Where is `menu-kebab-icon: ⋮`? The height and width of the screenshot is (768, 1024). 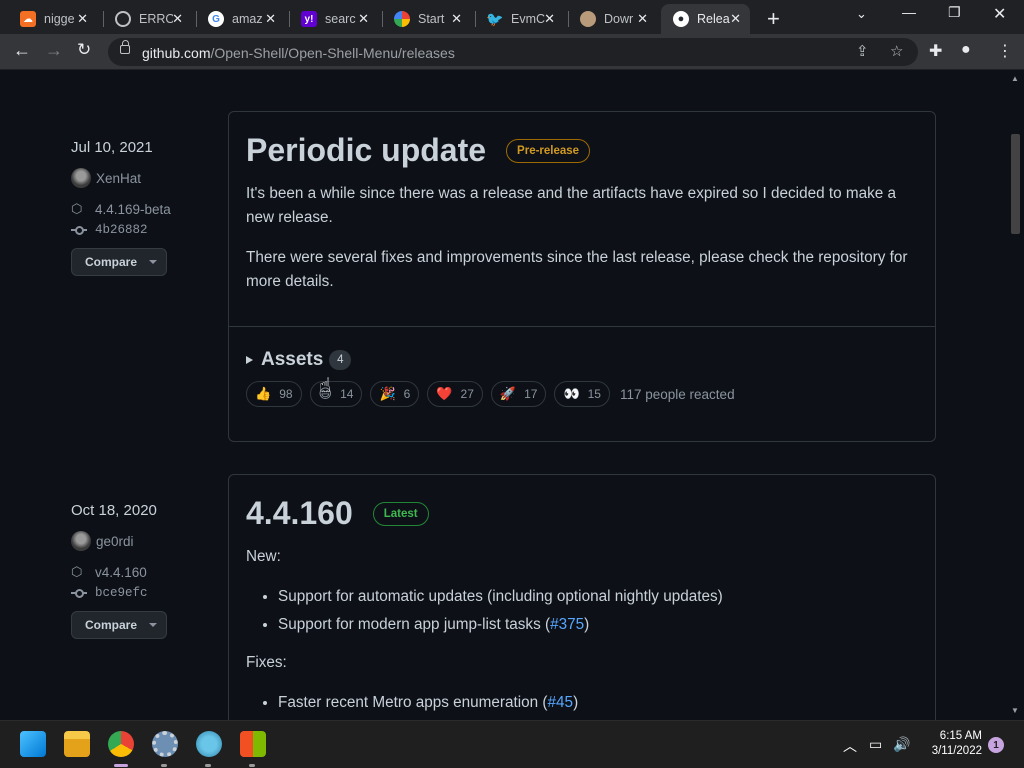 menu-kebab-icon: ⋮ is located at coordinates (1005, 51).